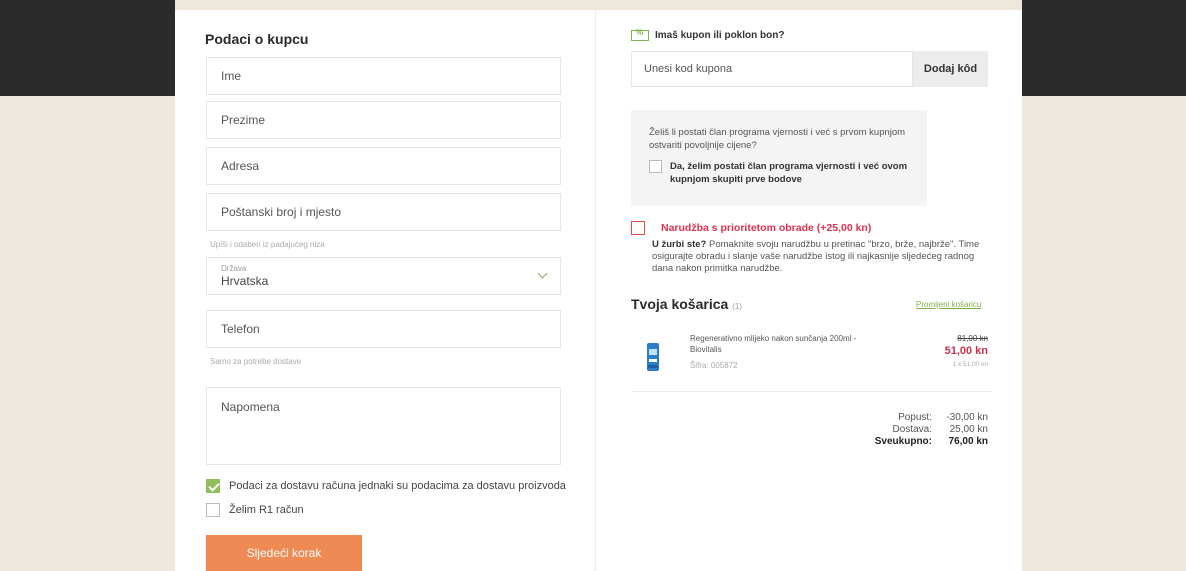  What do you see at coordinates (968, 429) in the screenshot?
I see `shipping-value: 25,00 kn` at bounding box center [968, 429].